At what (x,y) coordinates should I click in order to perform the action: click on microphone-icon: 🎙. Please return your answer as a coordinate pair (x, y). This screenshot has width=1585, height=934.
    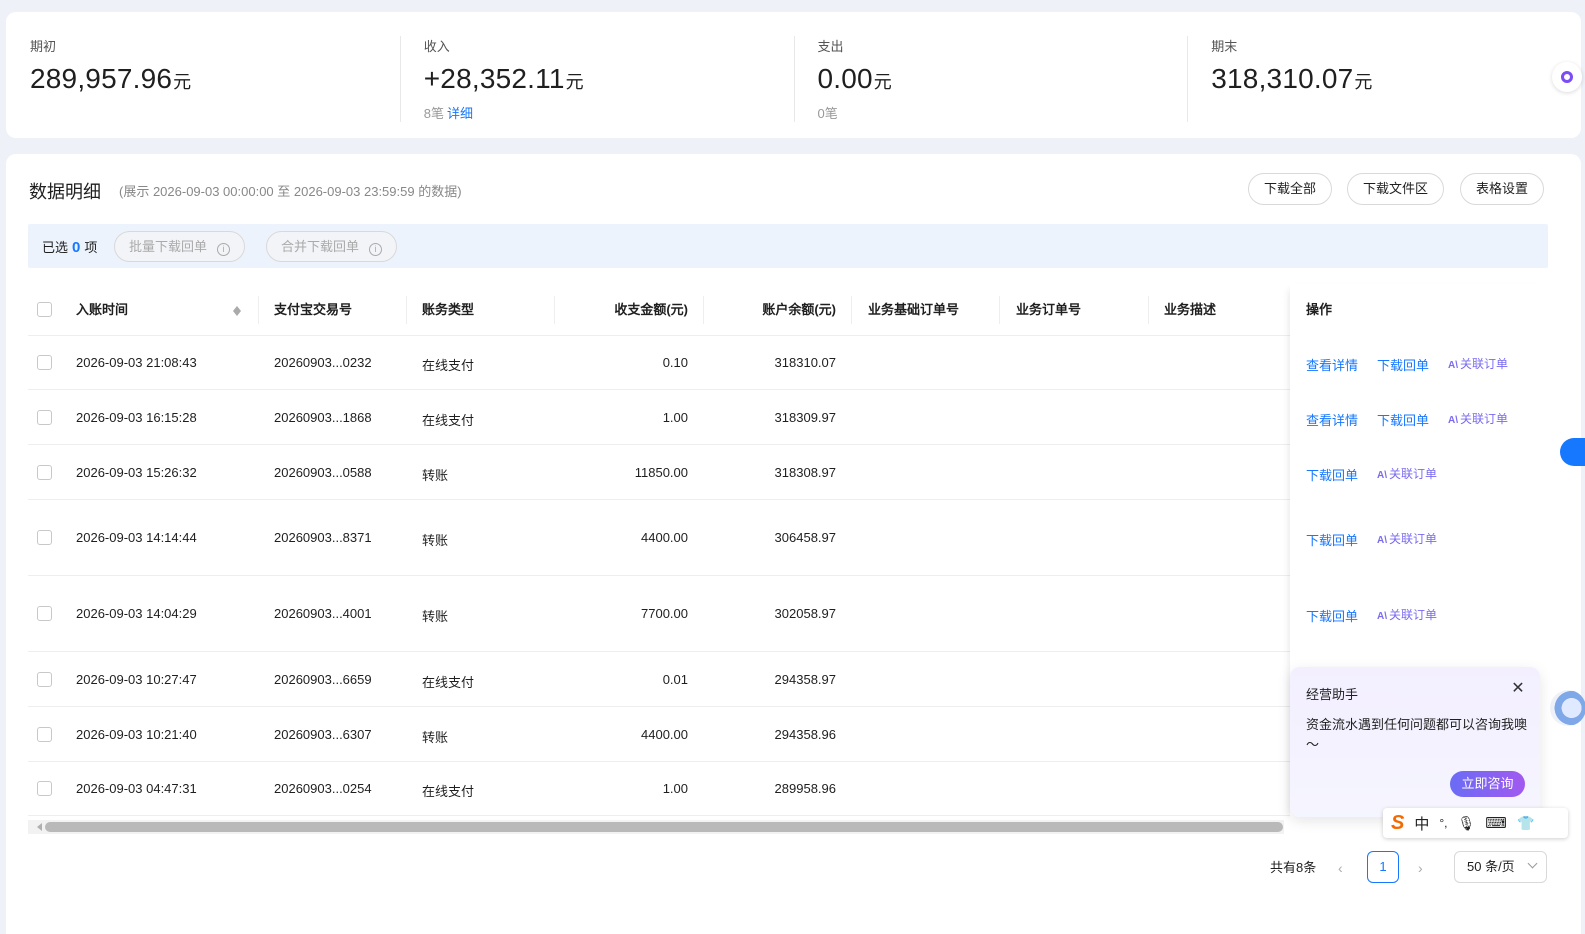
    Looking at the image, I should click on (1467, 823).